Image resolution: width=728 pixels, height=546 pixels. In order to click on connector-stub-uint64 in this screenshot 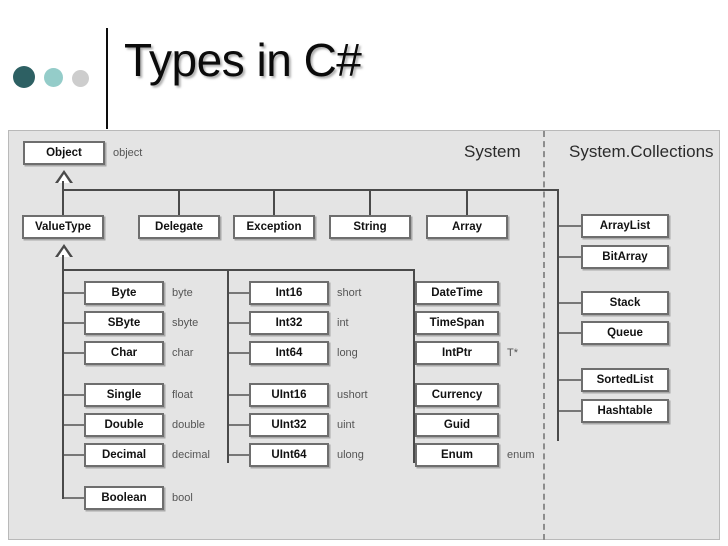, I will do `click(239, 455)`.